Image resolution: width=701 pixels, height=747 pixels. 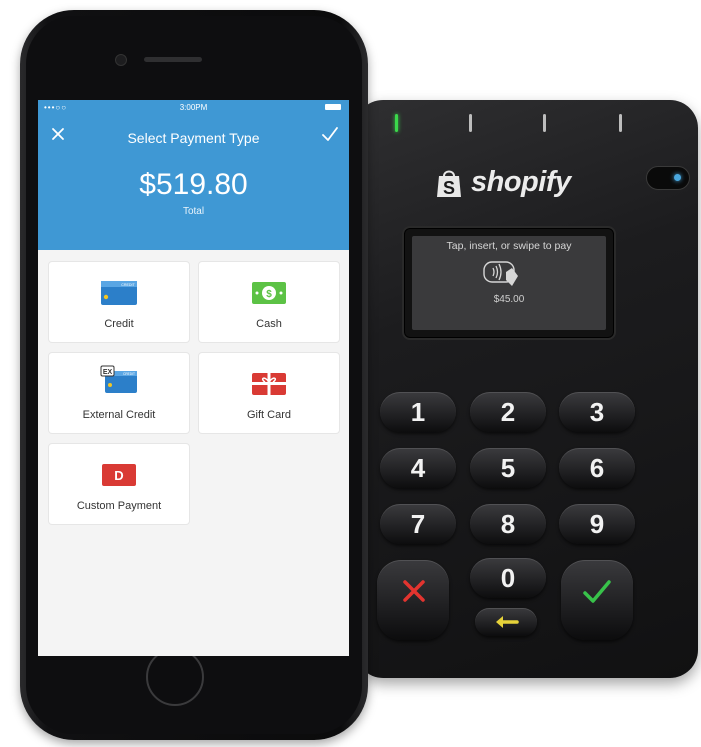 What do you see at coordinates (449, 188) in the screenshot?
I see `svg-text: S` at bounding box center [449, 188].